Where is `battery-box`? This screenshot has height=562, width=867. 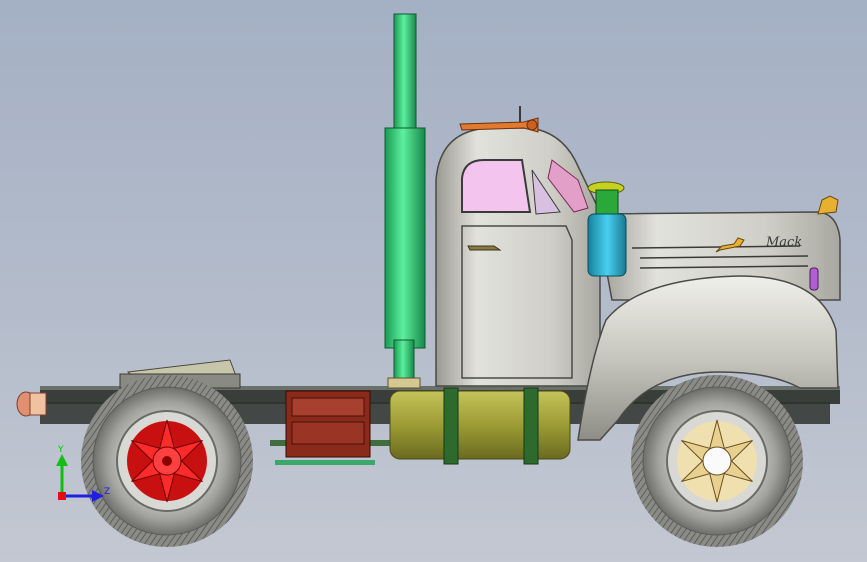 battery-box is located at coordinates (328, 424).